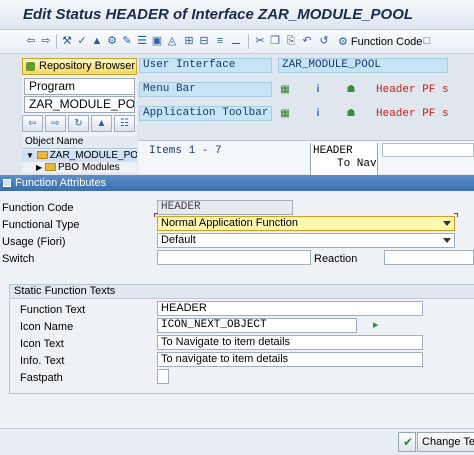 The image size is (474, 455). What do you see at coordinates (306, 157) in the screenshot?
I see `items-table: Items 1 - 7 HEADER To Nav` at bounding box center [306, 157].